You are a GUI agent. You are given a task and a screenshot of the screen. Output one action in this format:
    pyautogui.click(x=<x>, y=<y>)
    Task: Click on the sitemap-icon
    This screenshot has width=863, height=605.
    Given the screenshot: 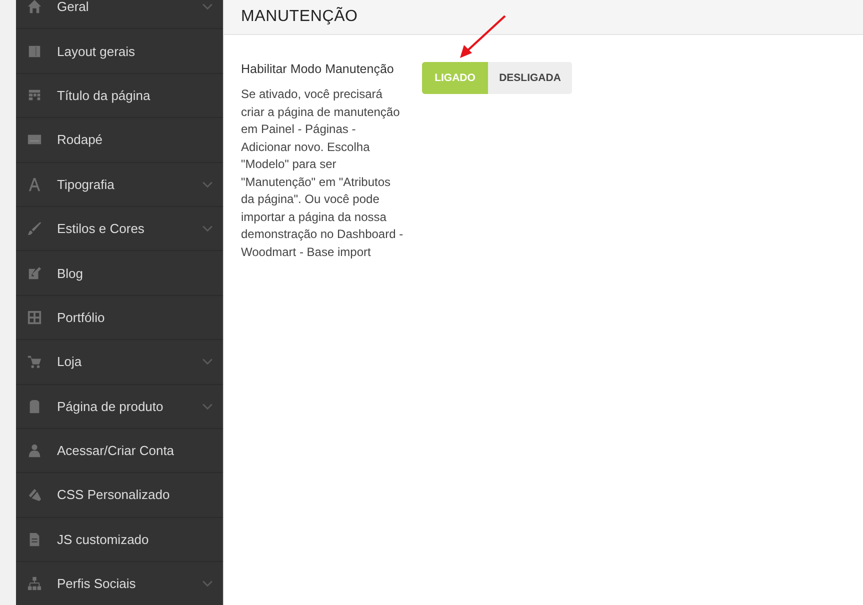 What is the action you would take?
    pyautogui.click(x=34, y=584)
    